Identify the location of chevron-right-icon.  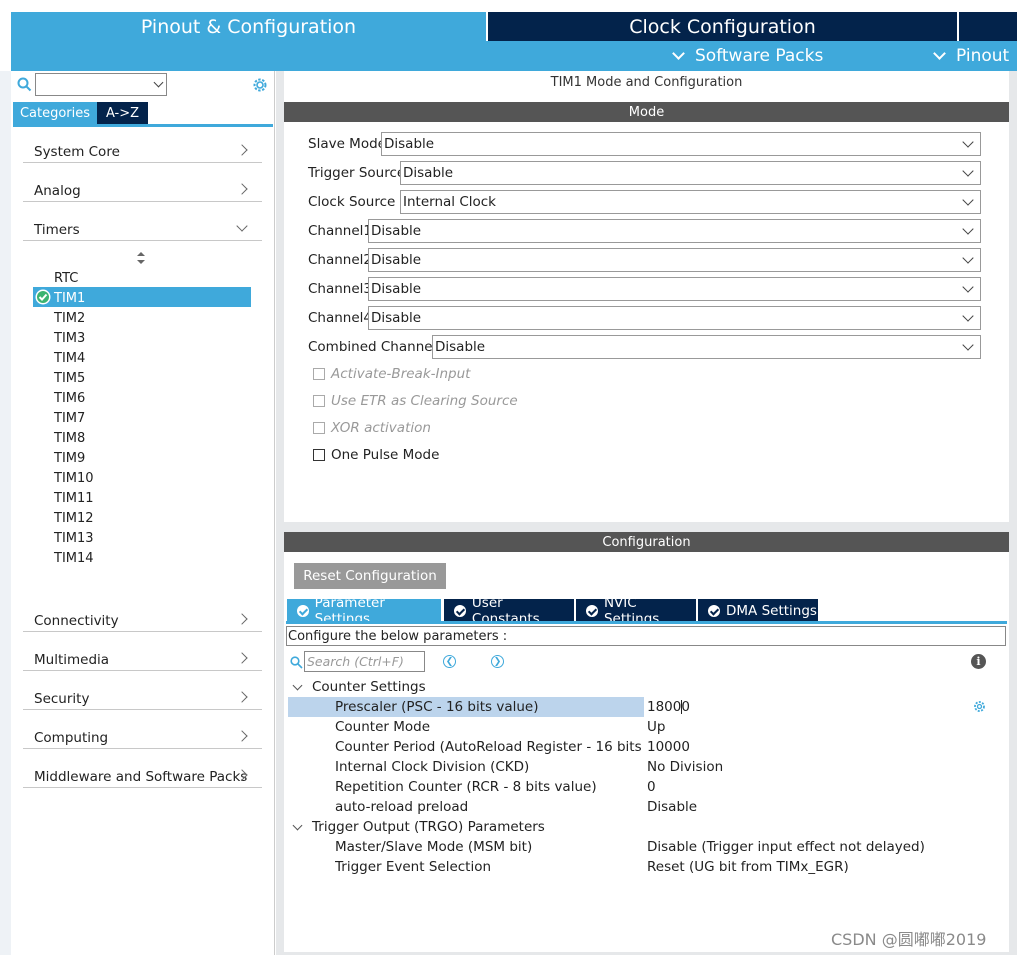
(242, 736).